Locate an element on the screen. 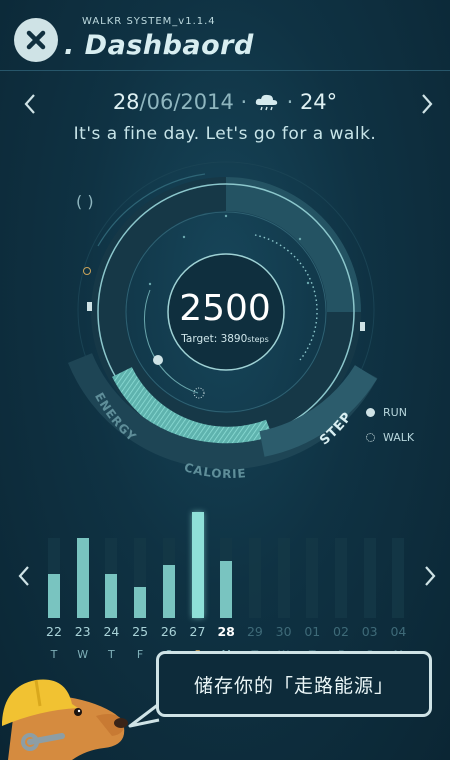 The height and width of the screenshot is (760, 450). close-button is located at coordinates (36, 40).